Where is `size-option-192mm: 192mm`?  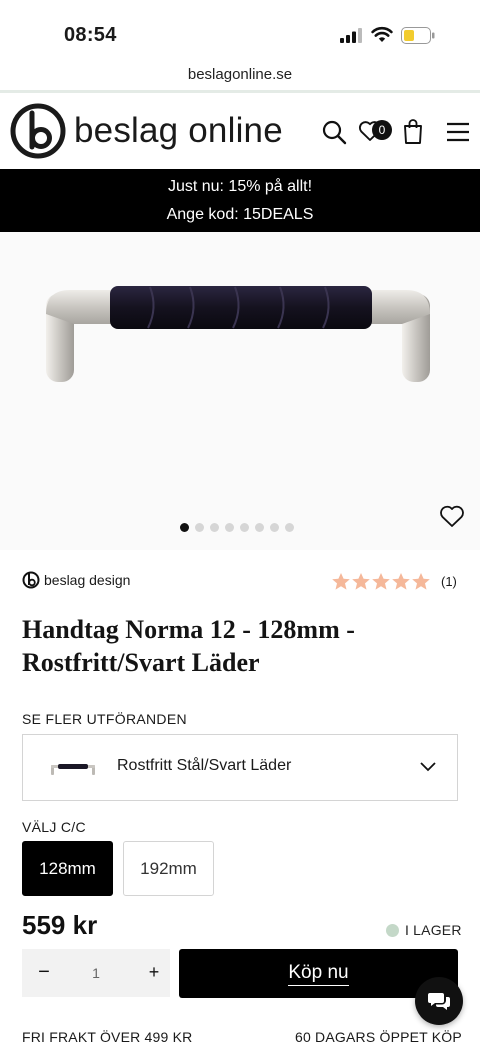
size-option-192mm: 192mm is located at coordinates (168, 868).